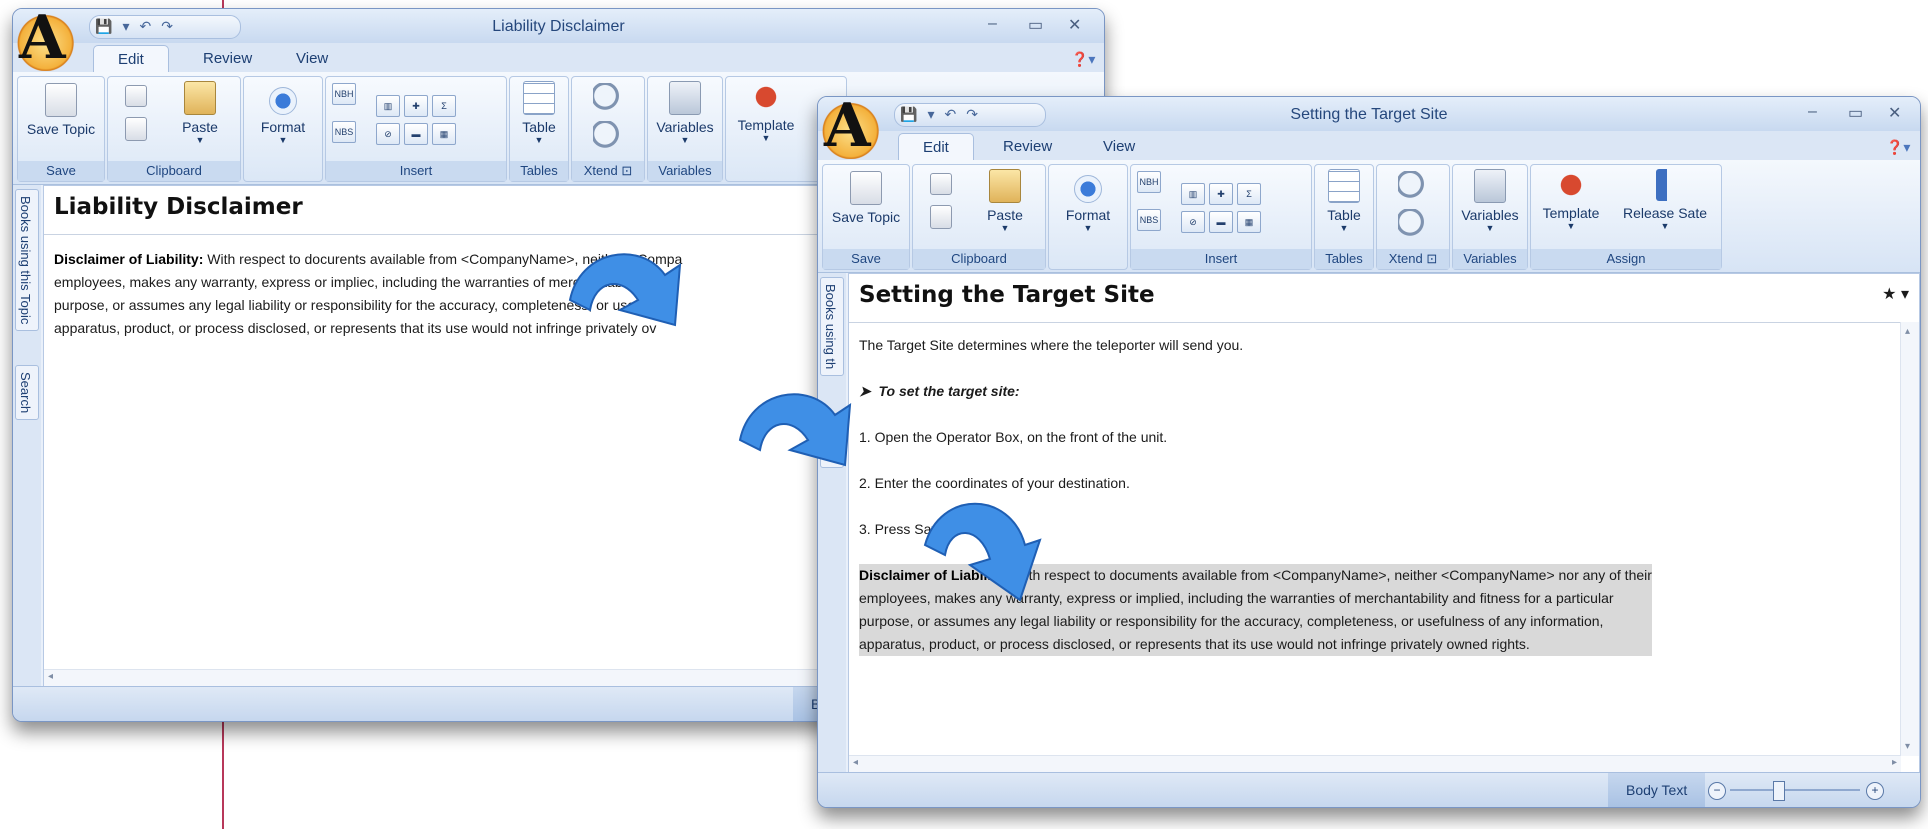 Image resolution: width=1928 pixels, height=829 pixels. Describe the element at coordinates (1907, 331) in the screenshot. I see `scroll-up-icon: ▴` at that location.